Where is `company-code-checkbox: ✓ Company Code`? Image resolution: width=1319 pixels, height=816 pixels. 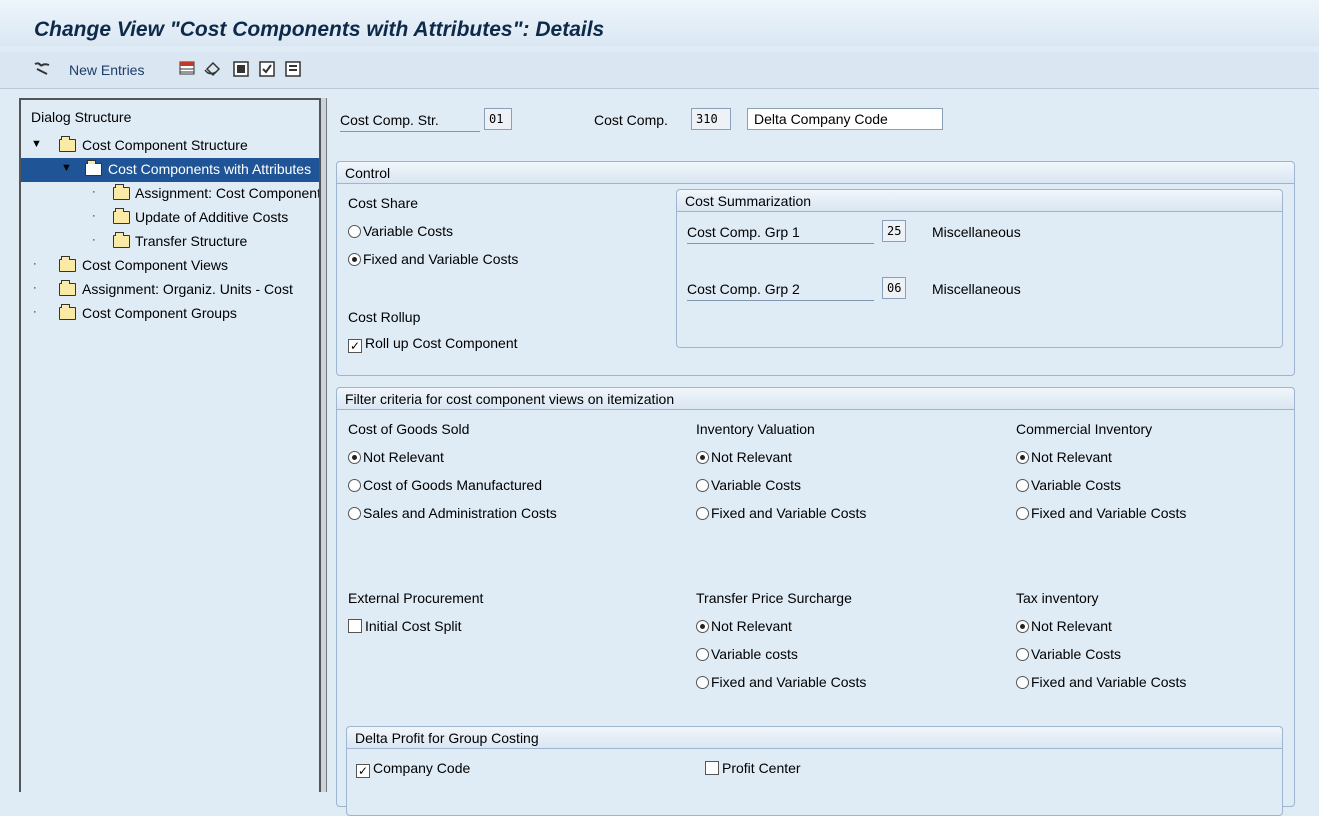 company-code-checkbox: ✓ Company Code is located at coordinates (413, 769).